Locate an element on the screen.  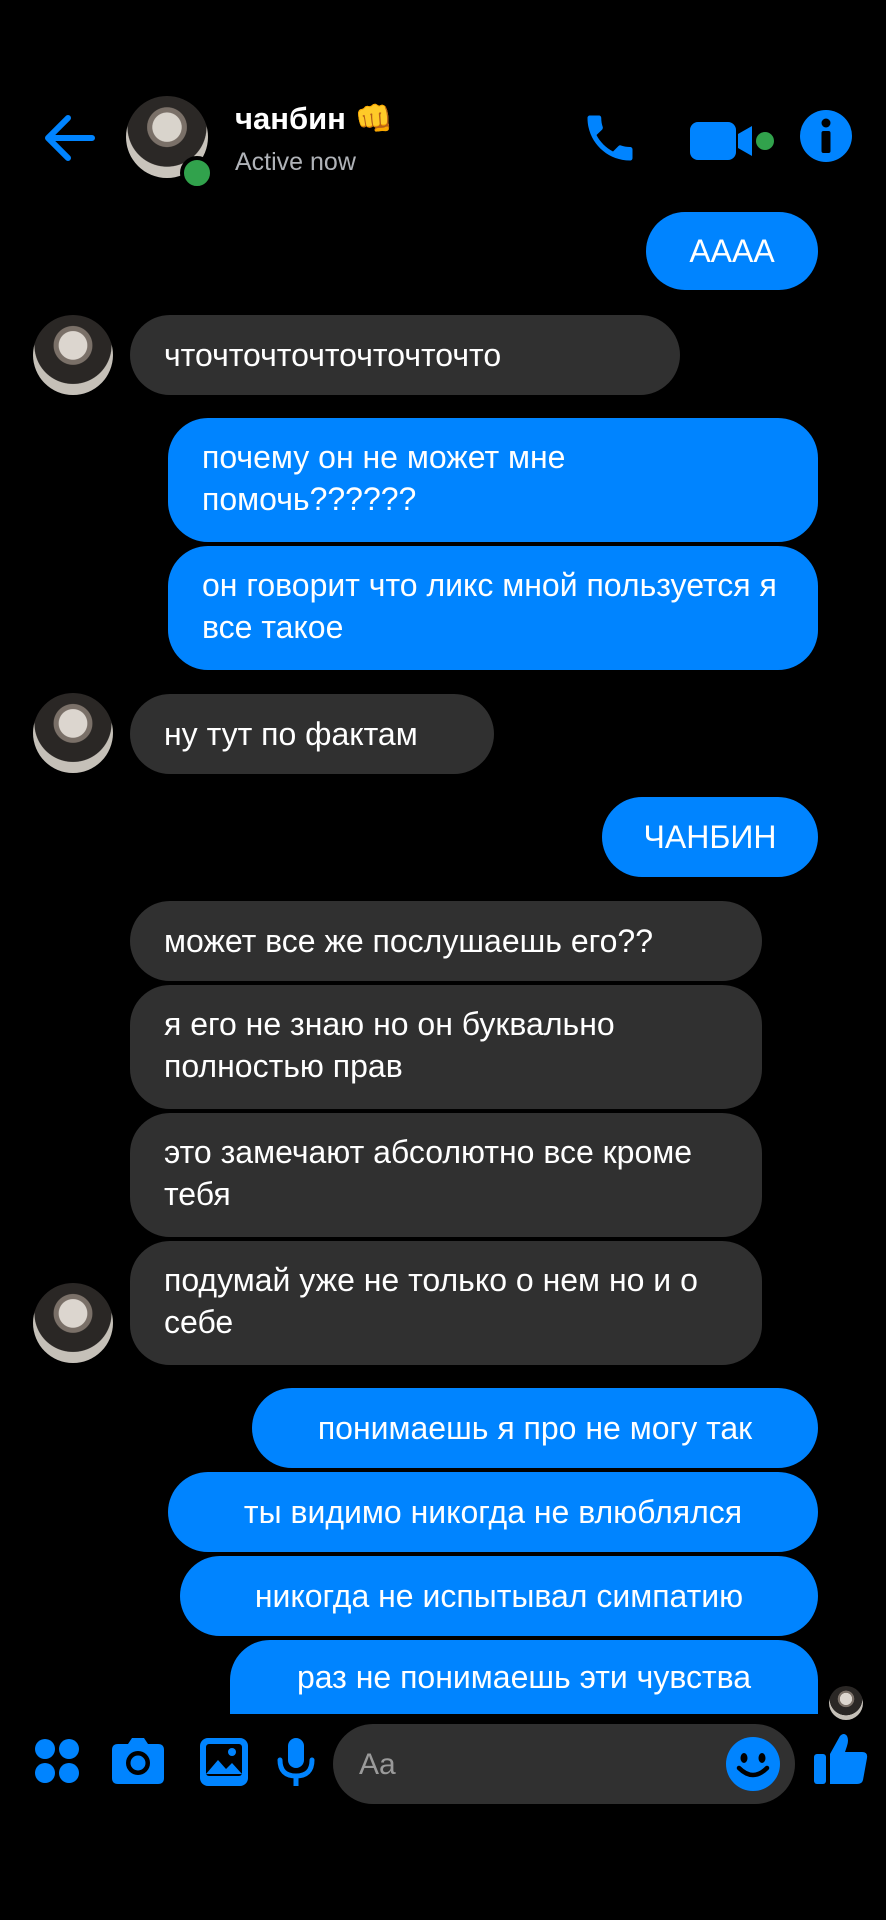
apps-icon is located at coordinates (57, 1761).